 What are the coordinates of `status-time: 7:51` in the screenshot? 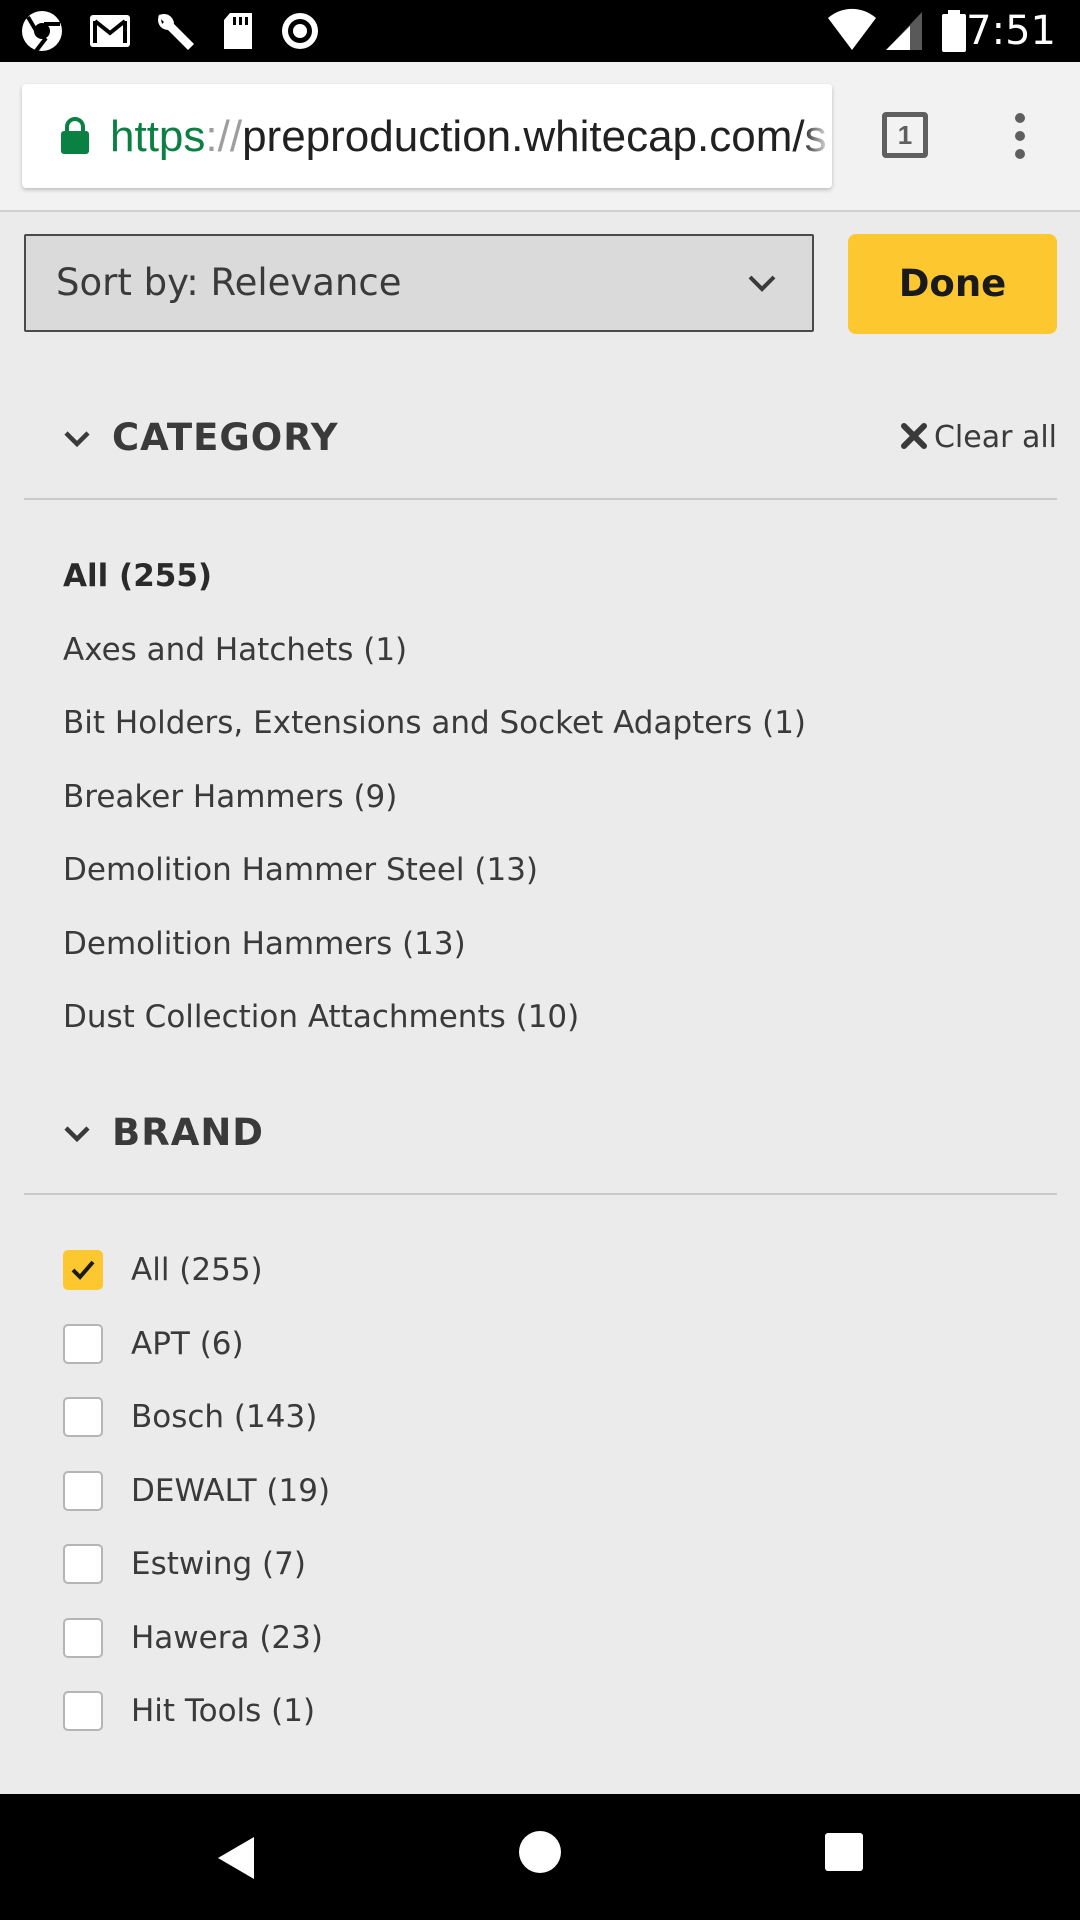 It's located at (1011, 31).